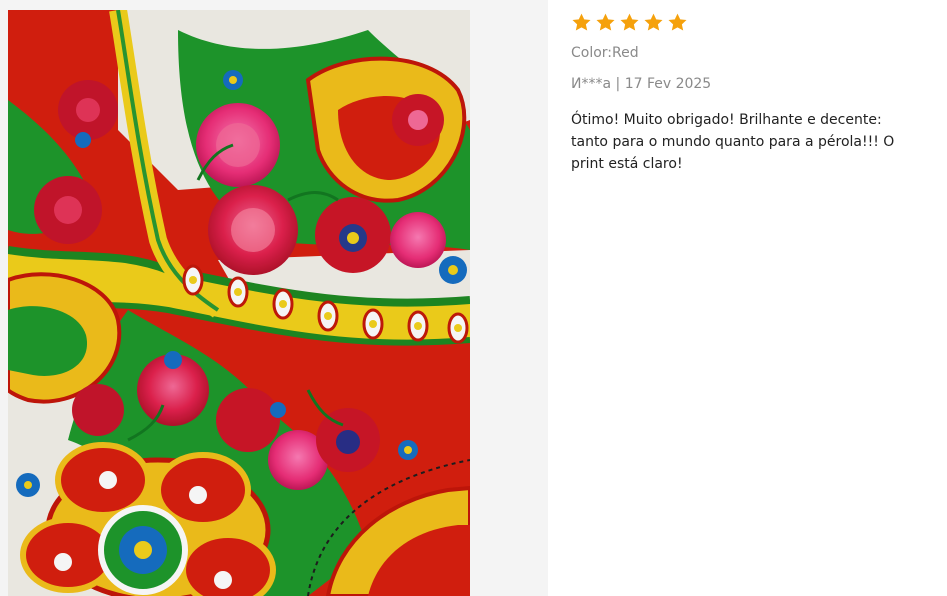 The height and width of the screenshot is (596, 947). I want to click on product-variant: Color:Red, so click(605, 53).